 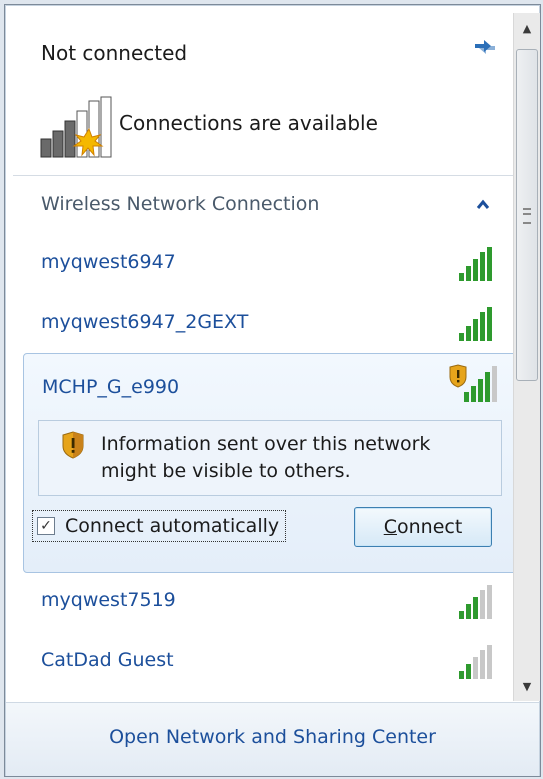 I want to click on connections-available-text: Connections are available, so click(x=248, y=123).